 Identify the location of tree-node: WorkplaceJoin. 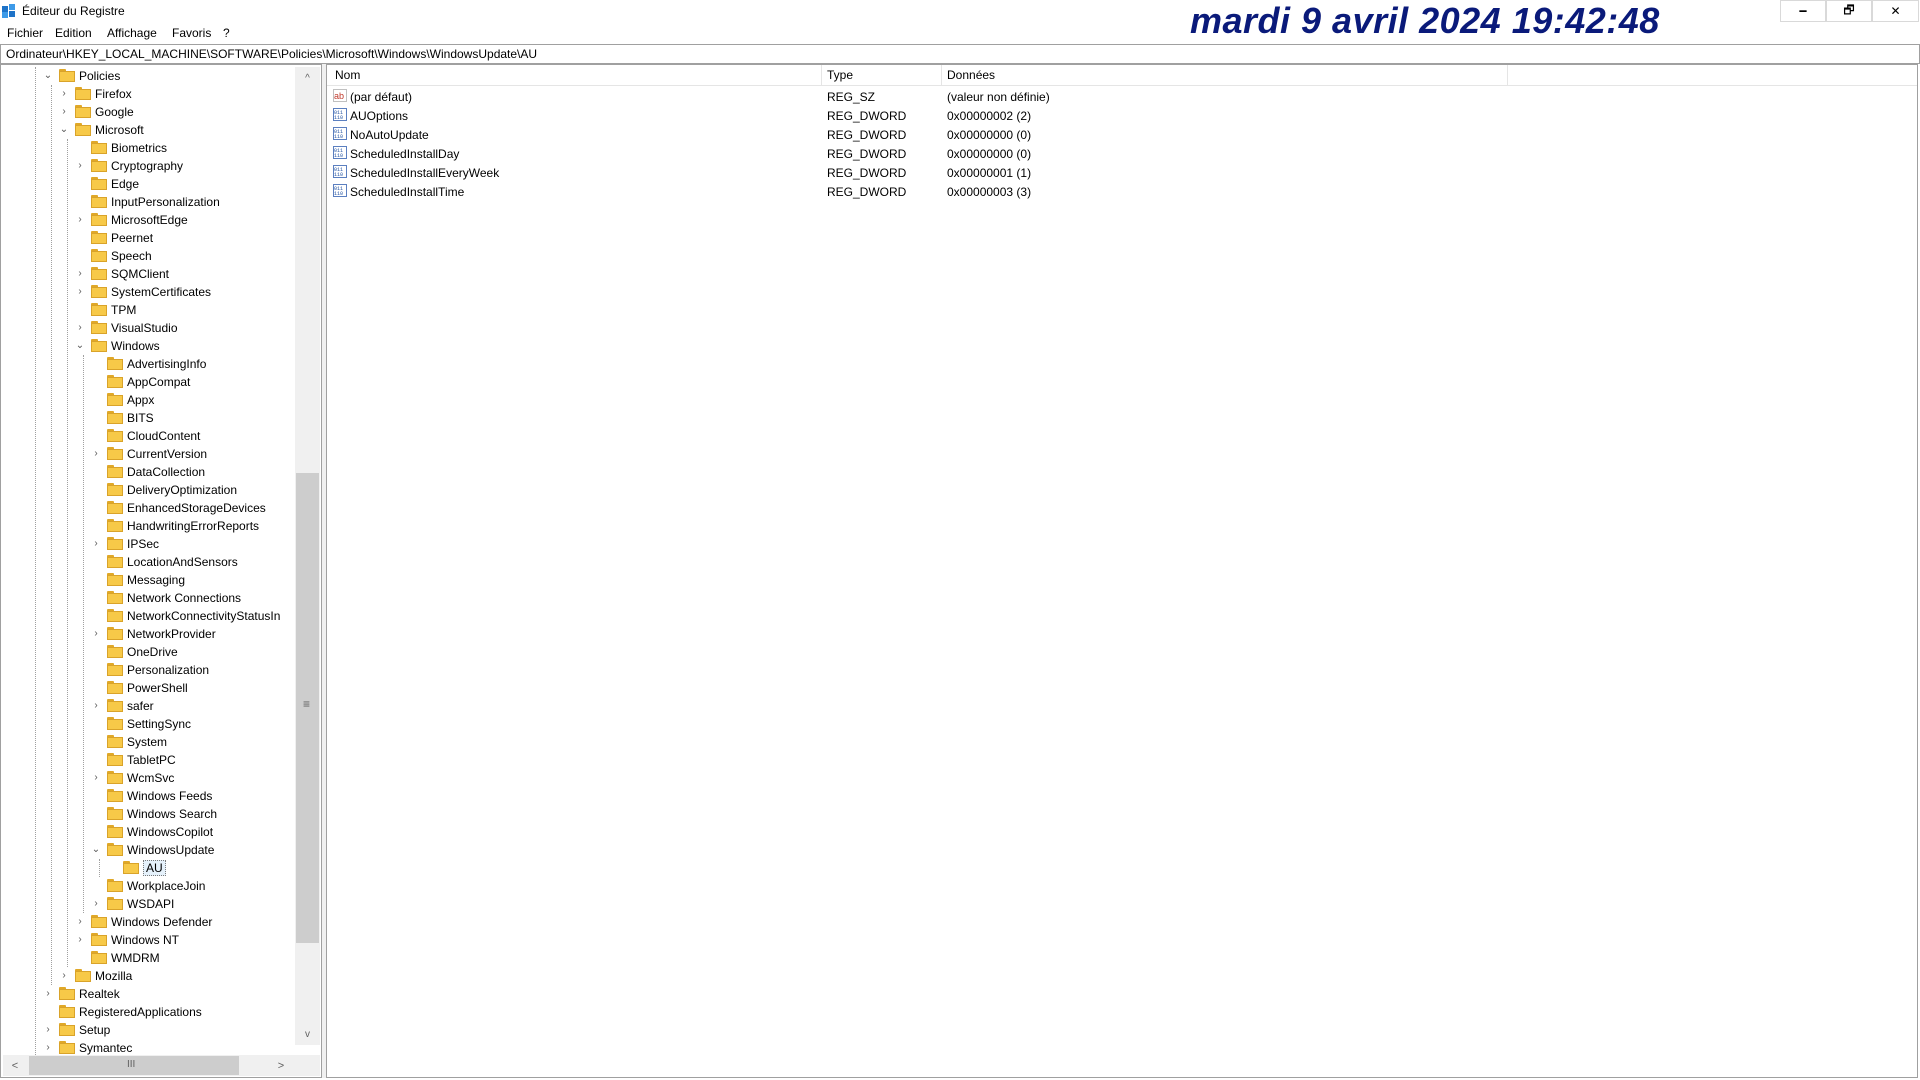
(146, 886).